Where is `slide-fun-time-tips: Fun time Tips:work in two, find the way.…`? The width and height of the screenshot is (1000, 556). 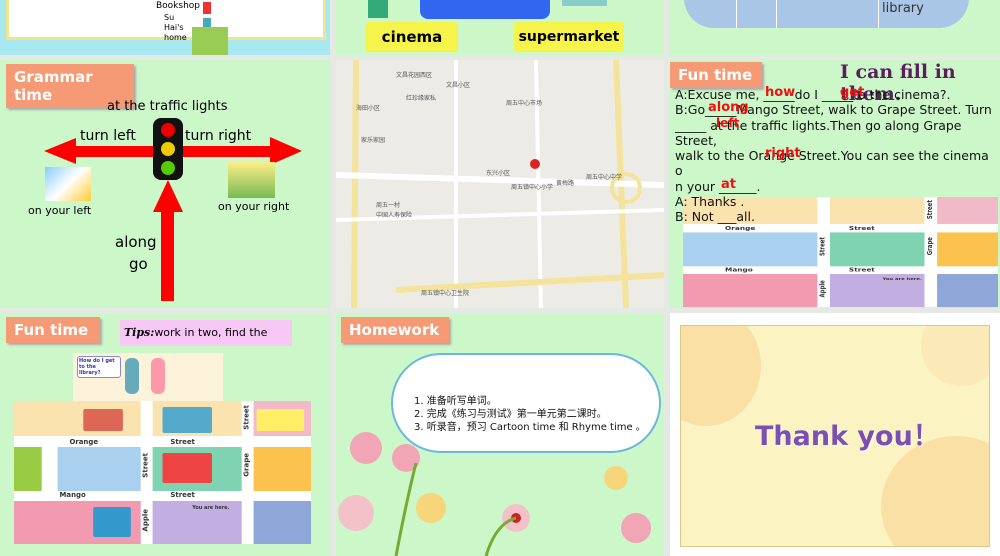
slide-fun-time-tips: Fun time Tips:work in two, find the way.… is located at coordinates (165, 434).